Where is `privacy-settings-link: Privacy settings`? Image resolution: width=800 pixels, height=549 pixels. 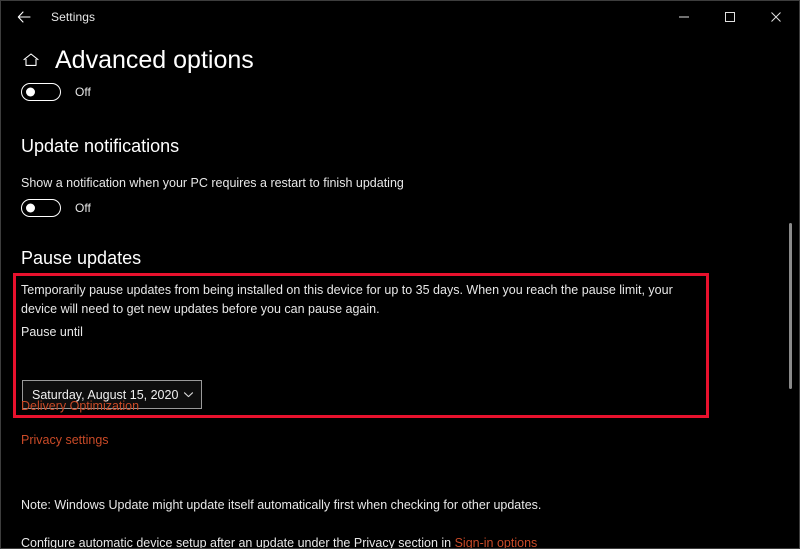
privacy-settings-link: Privacy settings is located at coordinates (65, 440).